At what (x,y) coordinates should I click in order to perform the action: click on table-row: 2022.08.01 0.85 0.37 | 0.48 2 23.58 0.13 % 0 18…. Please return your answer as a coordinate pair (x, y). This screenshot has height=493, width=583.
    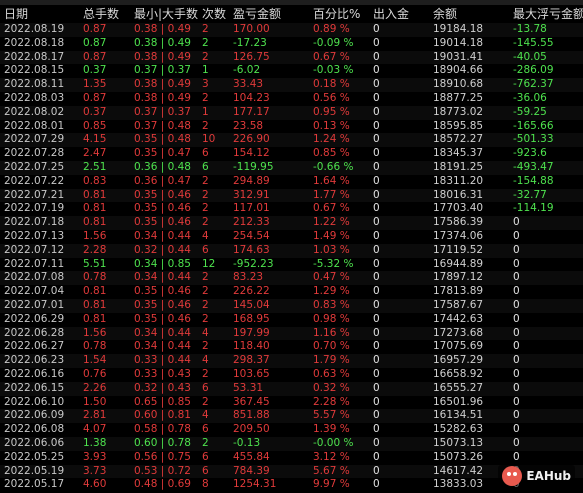
    Looking at the image, I should click on (291, 127).